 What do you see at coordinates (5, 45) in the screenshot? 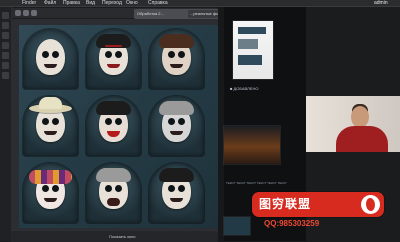
I see `crop-tool-icon` at bounding box center [5, 45].